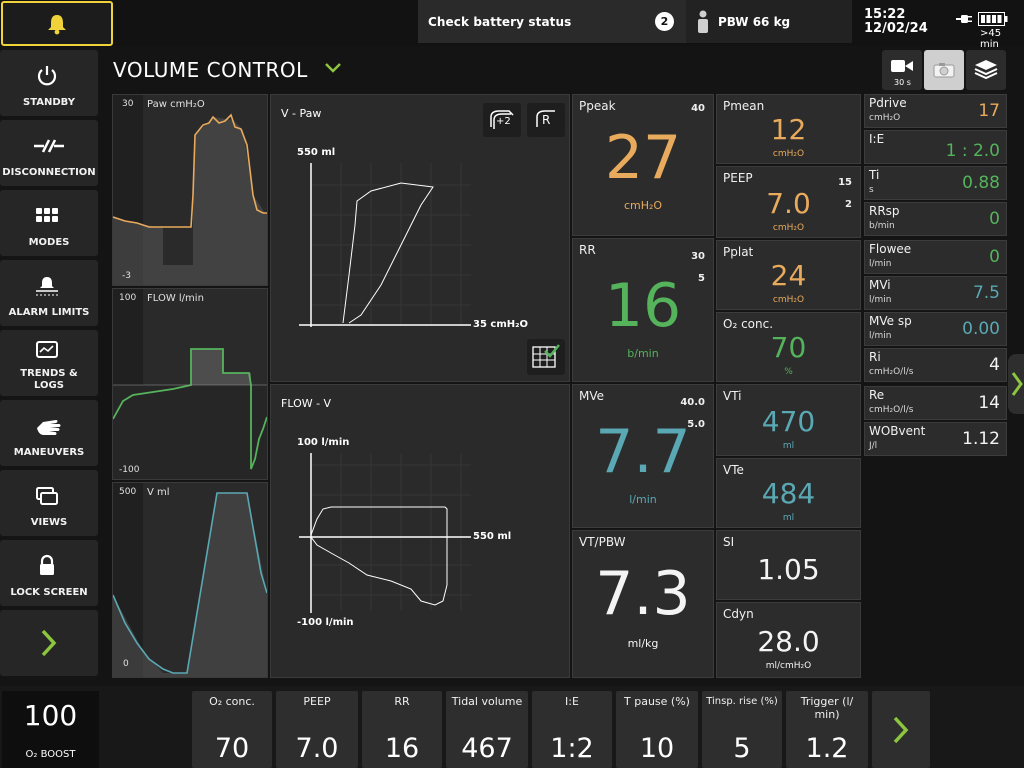 The height and width of the screenshot is (768, 1024). What do you see at coordinates (57, 23) in the screenshot?
I see `alarm-silence-button` at bounding box center [57, 23].